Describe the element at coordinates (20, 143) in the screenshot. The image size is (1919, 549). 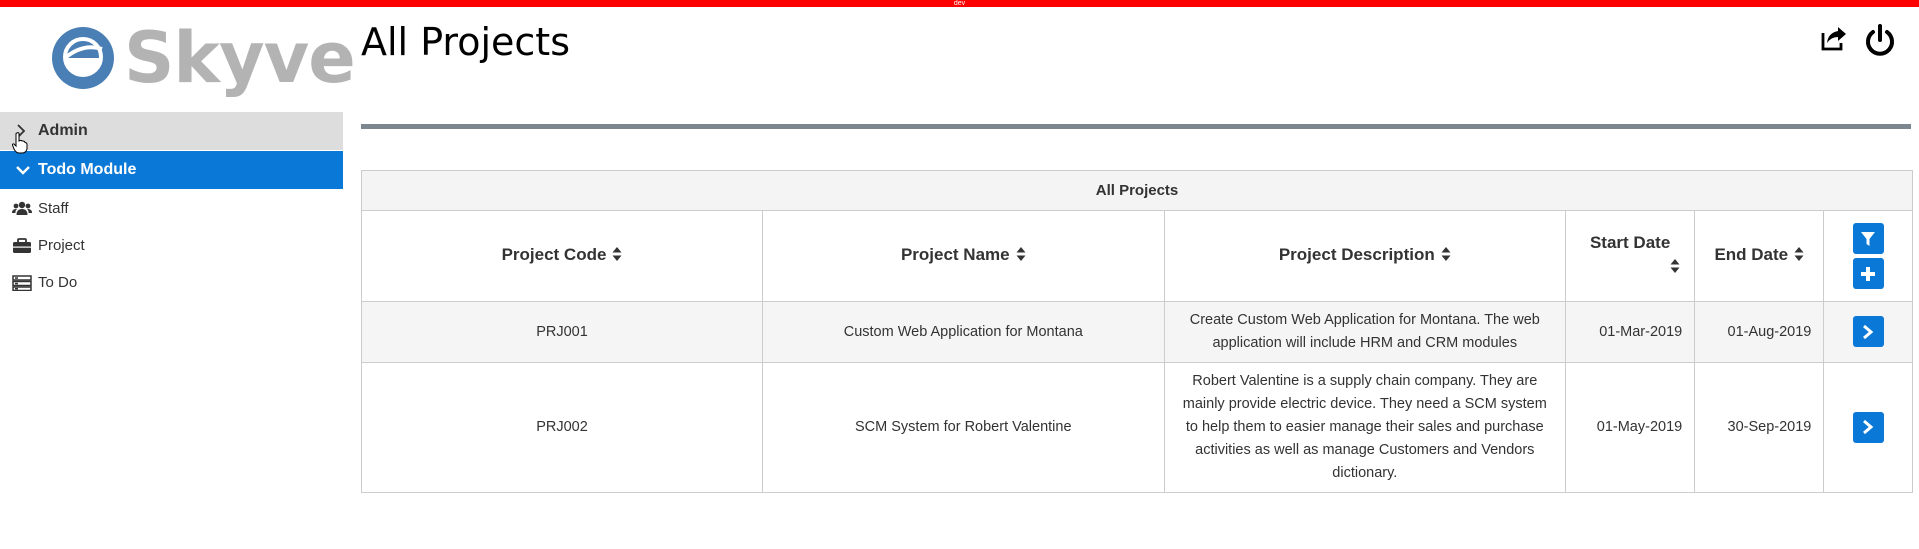
I see `mouse-pointer-icon` at that location.